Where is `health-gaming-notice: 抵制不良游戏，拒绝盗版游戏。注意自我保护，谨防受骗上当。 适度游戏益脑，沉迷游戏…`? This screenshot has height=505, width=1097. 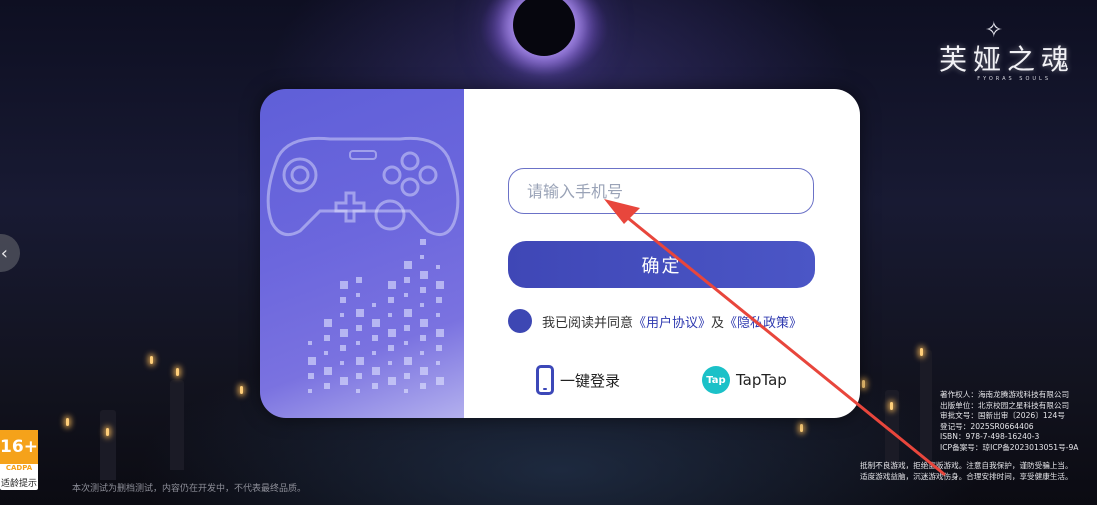
health-gaming-notice: 抵制不良游戏，拒绝盗版游戏。注意自我保护，谨防受骗上当。 适度游戏益脑，沉迷游戏… is located at coordinates (966, 471).